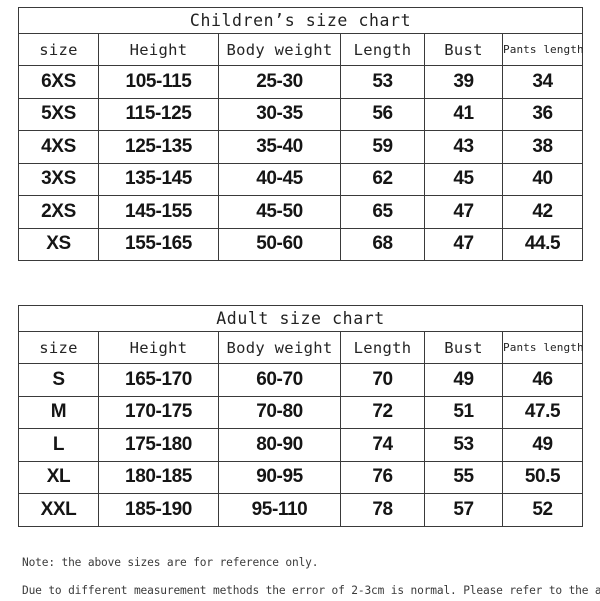 The height and width of the screenshot is (601, 600). I want to click on adult-chart-title: Adult size chart, so click(300, 318).